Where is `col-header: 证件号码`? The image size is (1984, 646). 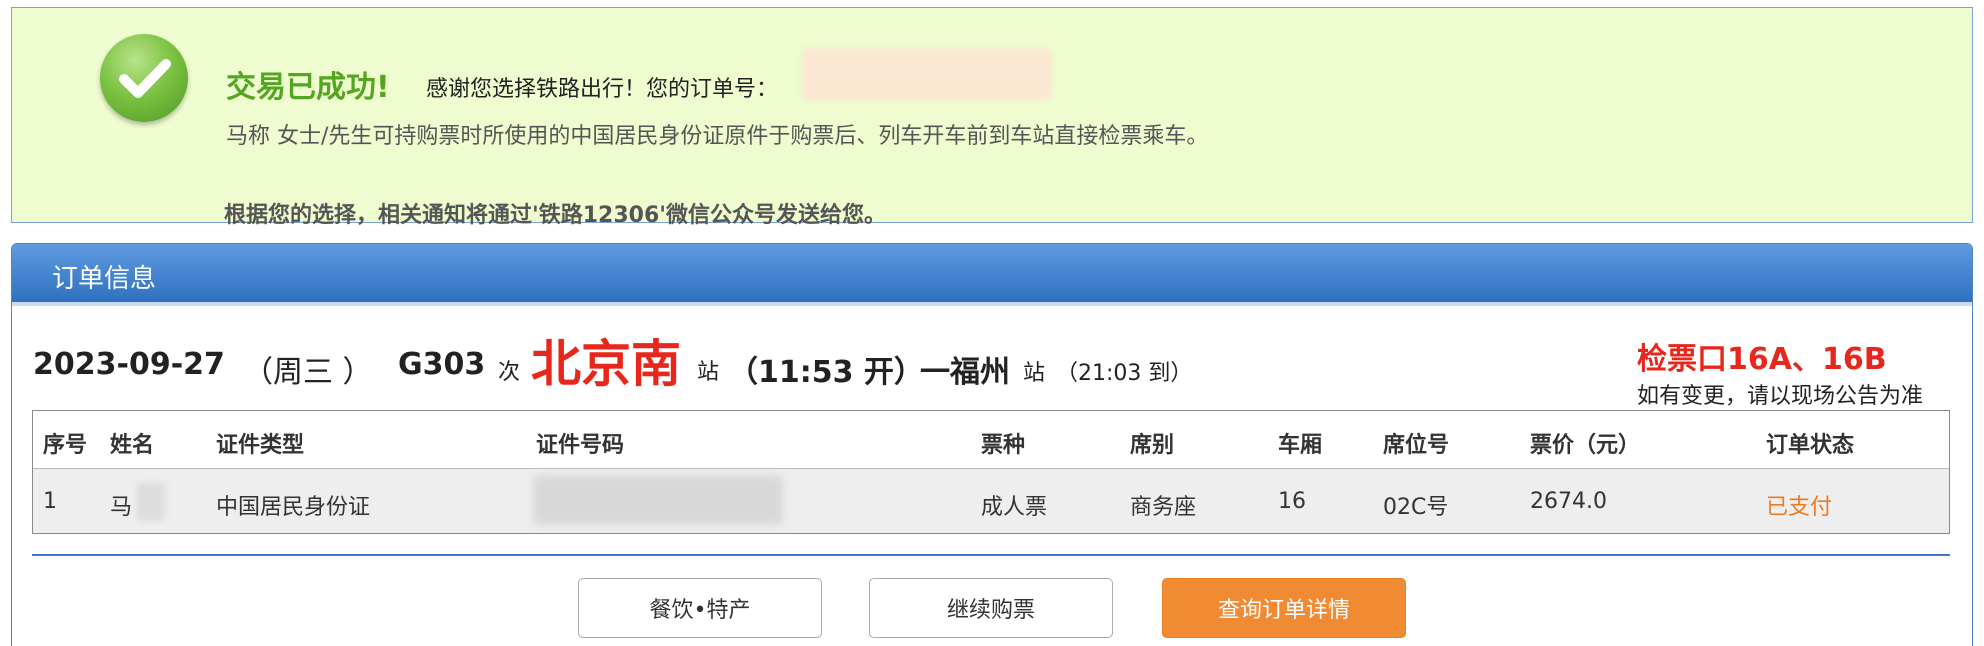
col-header: 证件号码 is located at coordinates (580, 445).